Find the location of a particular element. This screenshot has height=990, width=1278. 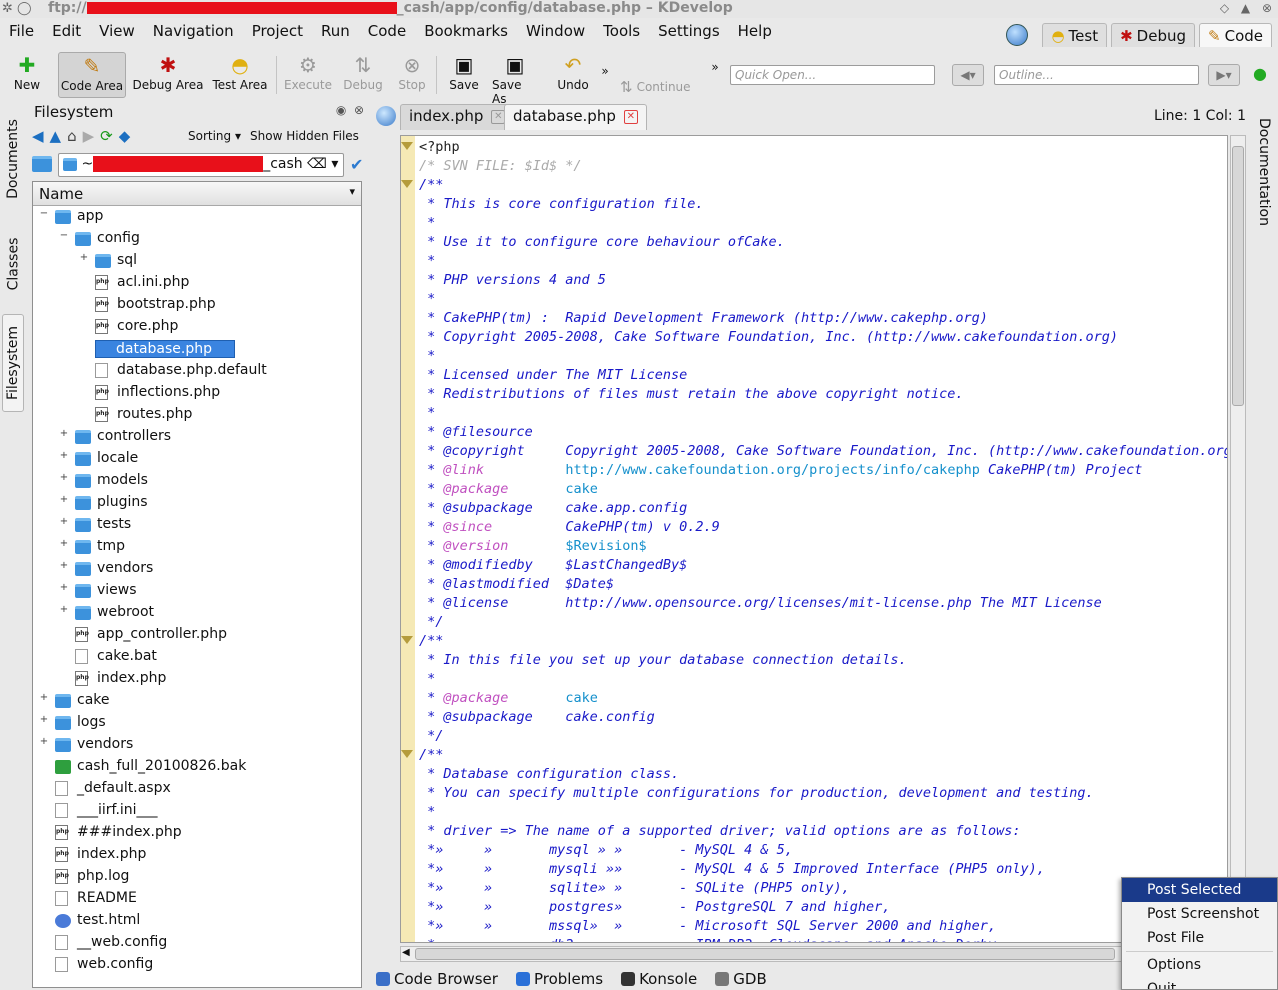

window-controls: ◇ ▲ ⊗ is located at coordinates (1248, 8).